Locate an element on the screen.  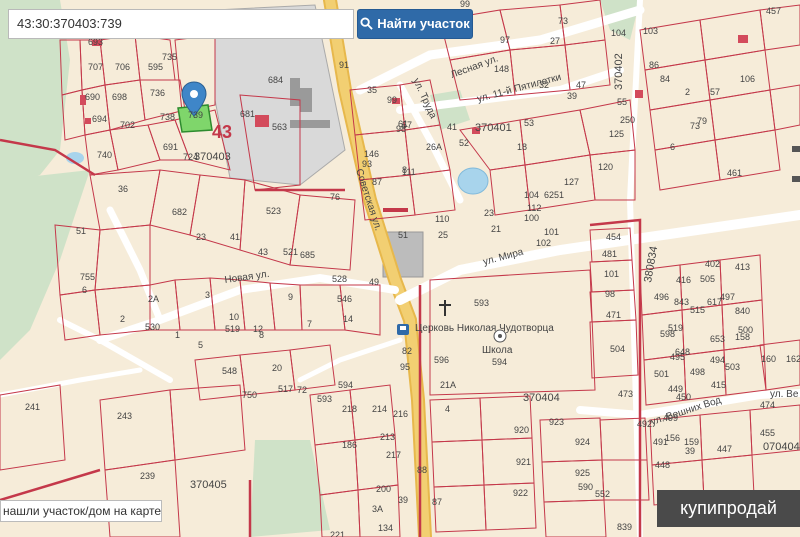
parcel-number: 27 is located at coordinates (555, 41).